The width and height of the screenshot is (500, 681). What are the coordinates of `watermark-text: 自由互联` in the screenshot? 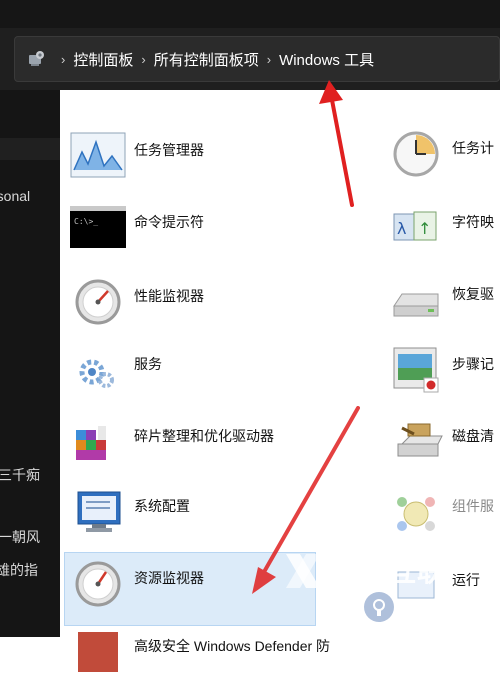 It's located at (388, 571).